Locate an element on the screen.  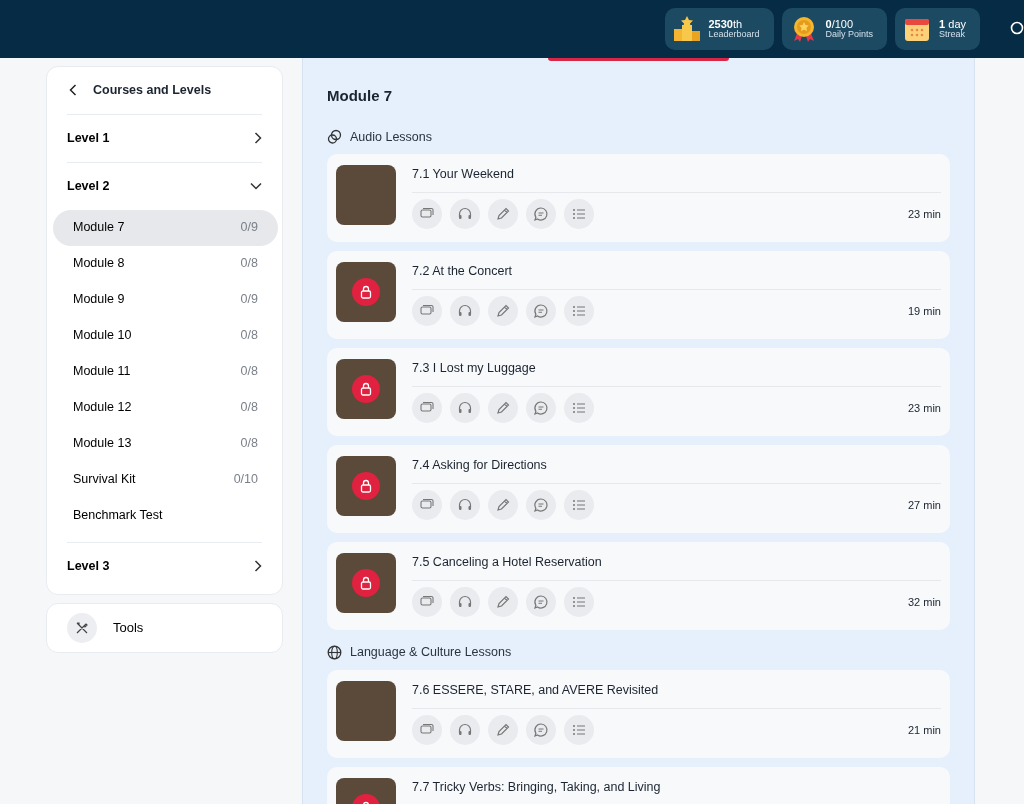
tools-button: Tools is located at coordinates (164, 627).